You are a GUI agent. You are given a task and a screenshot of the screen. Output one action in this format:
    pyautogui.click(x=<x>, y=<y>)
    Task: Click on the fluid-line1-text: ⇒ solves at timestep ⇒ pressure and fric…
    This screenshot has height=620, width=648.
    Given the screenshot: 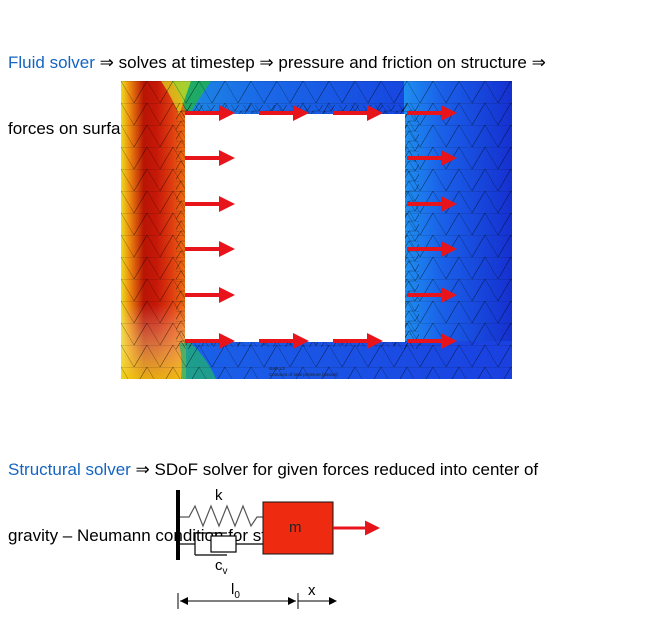 What is the action you would take?
    pyautogui.click(x=320, y=62)
    